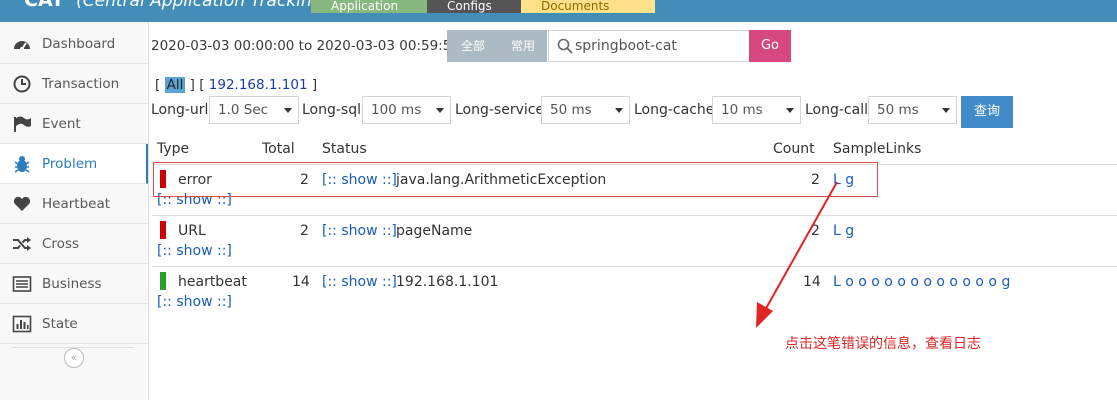 The image size is (1117, 400). Describe the element at coordinates (79, 44) in the screenshot. I see `sidebar-item-label: Dashboard` at that location.